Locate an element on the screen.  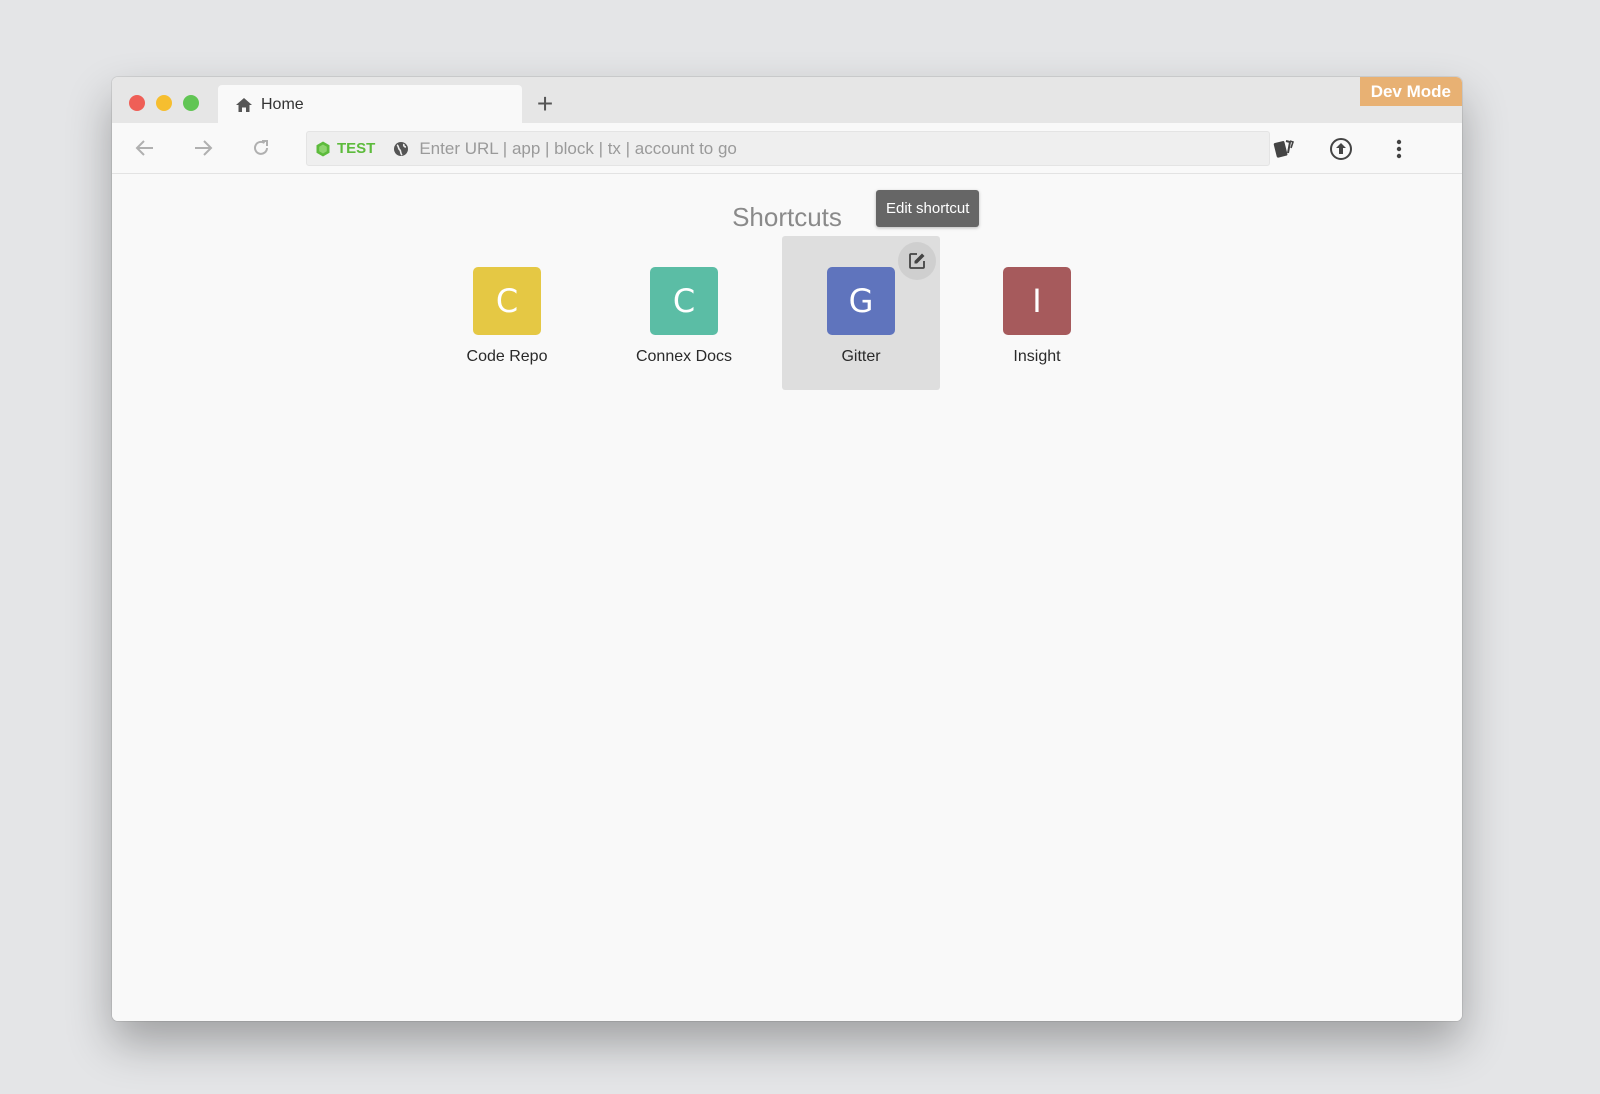
edit-shortcut-button is located at coordinates (917, 261).